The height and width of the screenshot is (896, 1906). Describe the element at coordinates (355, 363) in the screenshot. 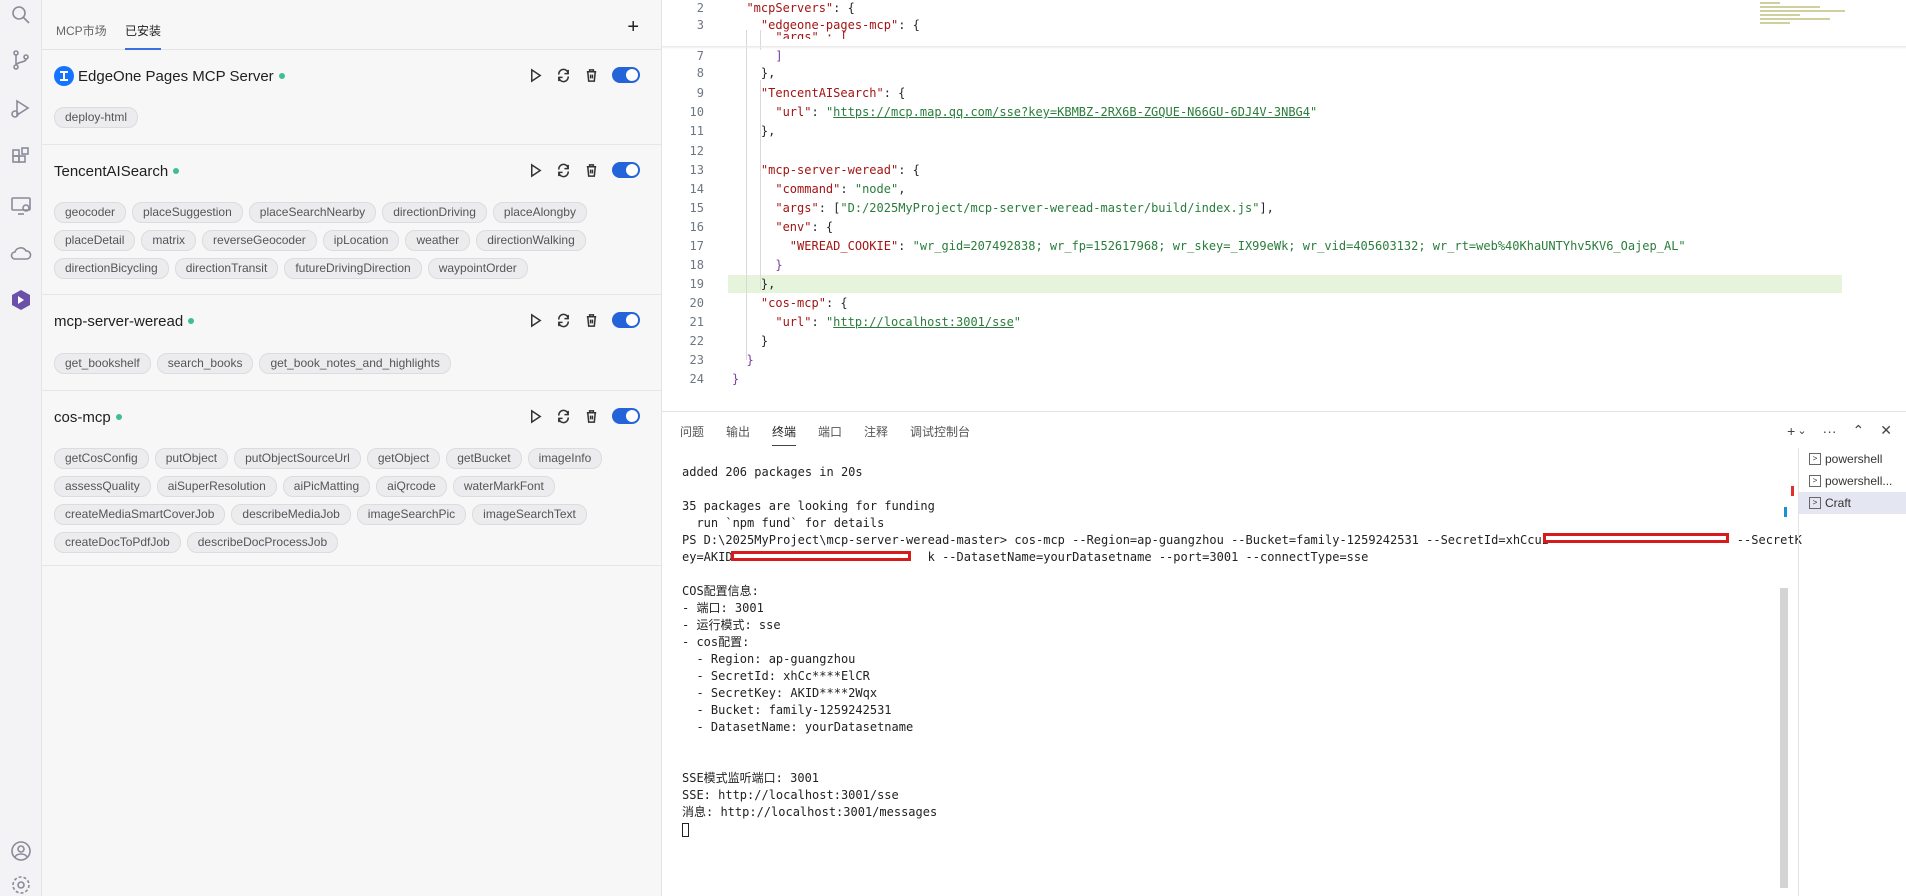

I see `tool-chip: get_book_notes_and_highlights` at that location.